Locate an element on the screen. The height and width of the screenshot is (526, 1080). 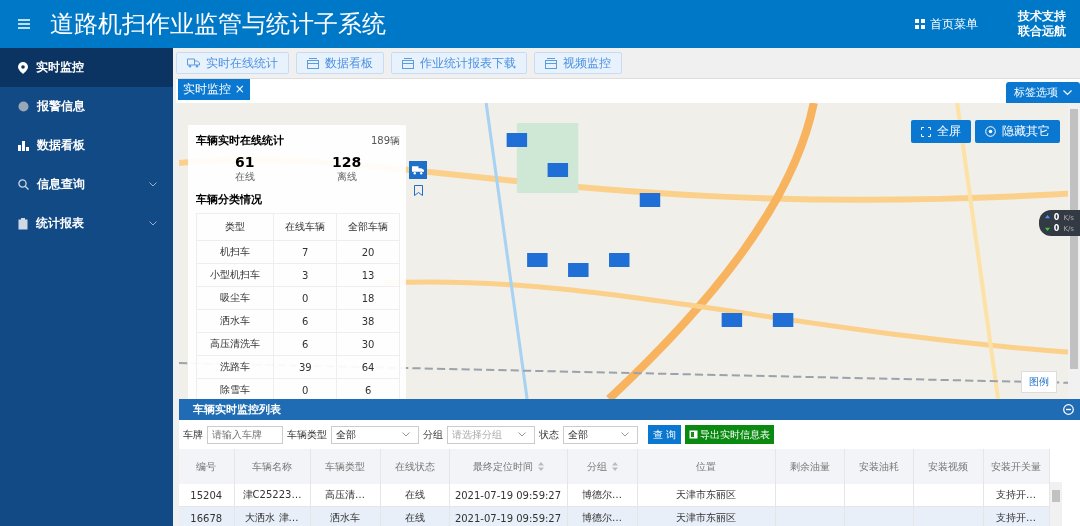
legend-button: 图例 is located at coordinates (1039, 382).